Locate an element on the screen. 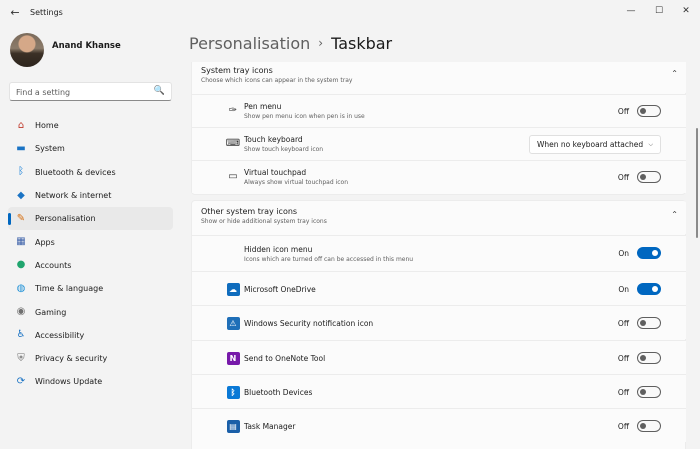  home-icon: ⌂ is located at coordinates (21, 125).